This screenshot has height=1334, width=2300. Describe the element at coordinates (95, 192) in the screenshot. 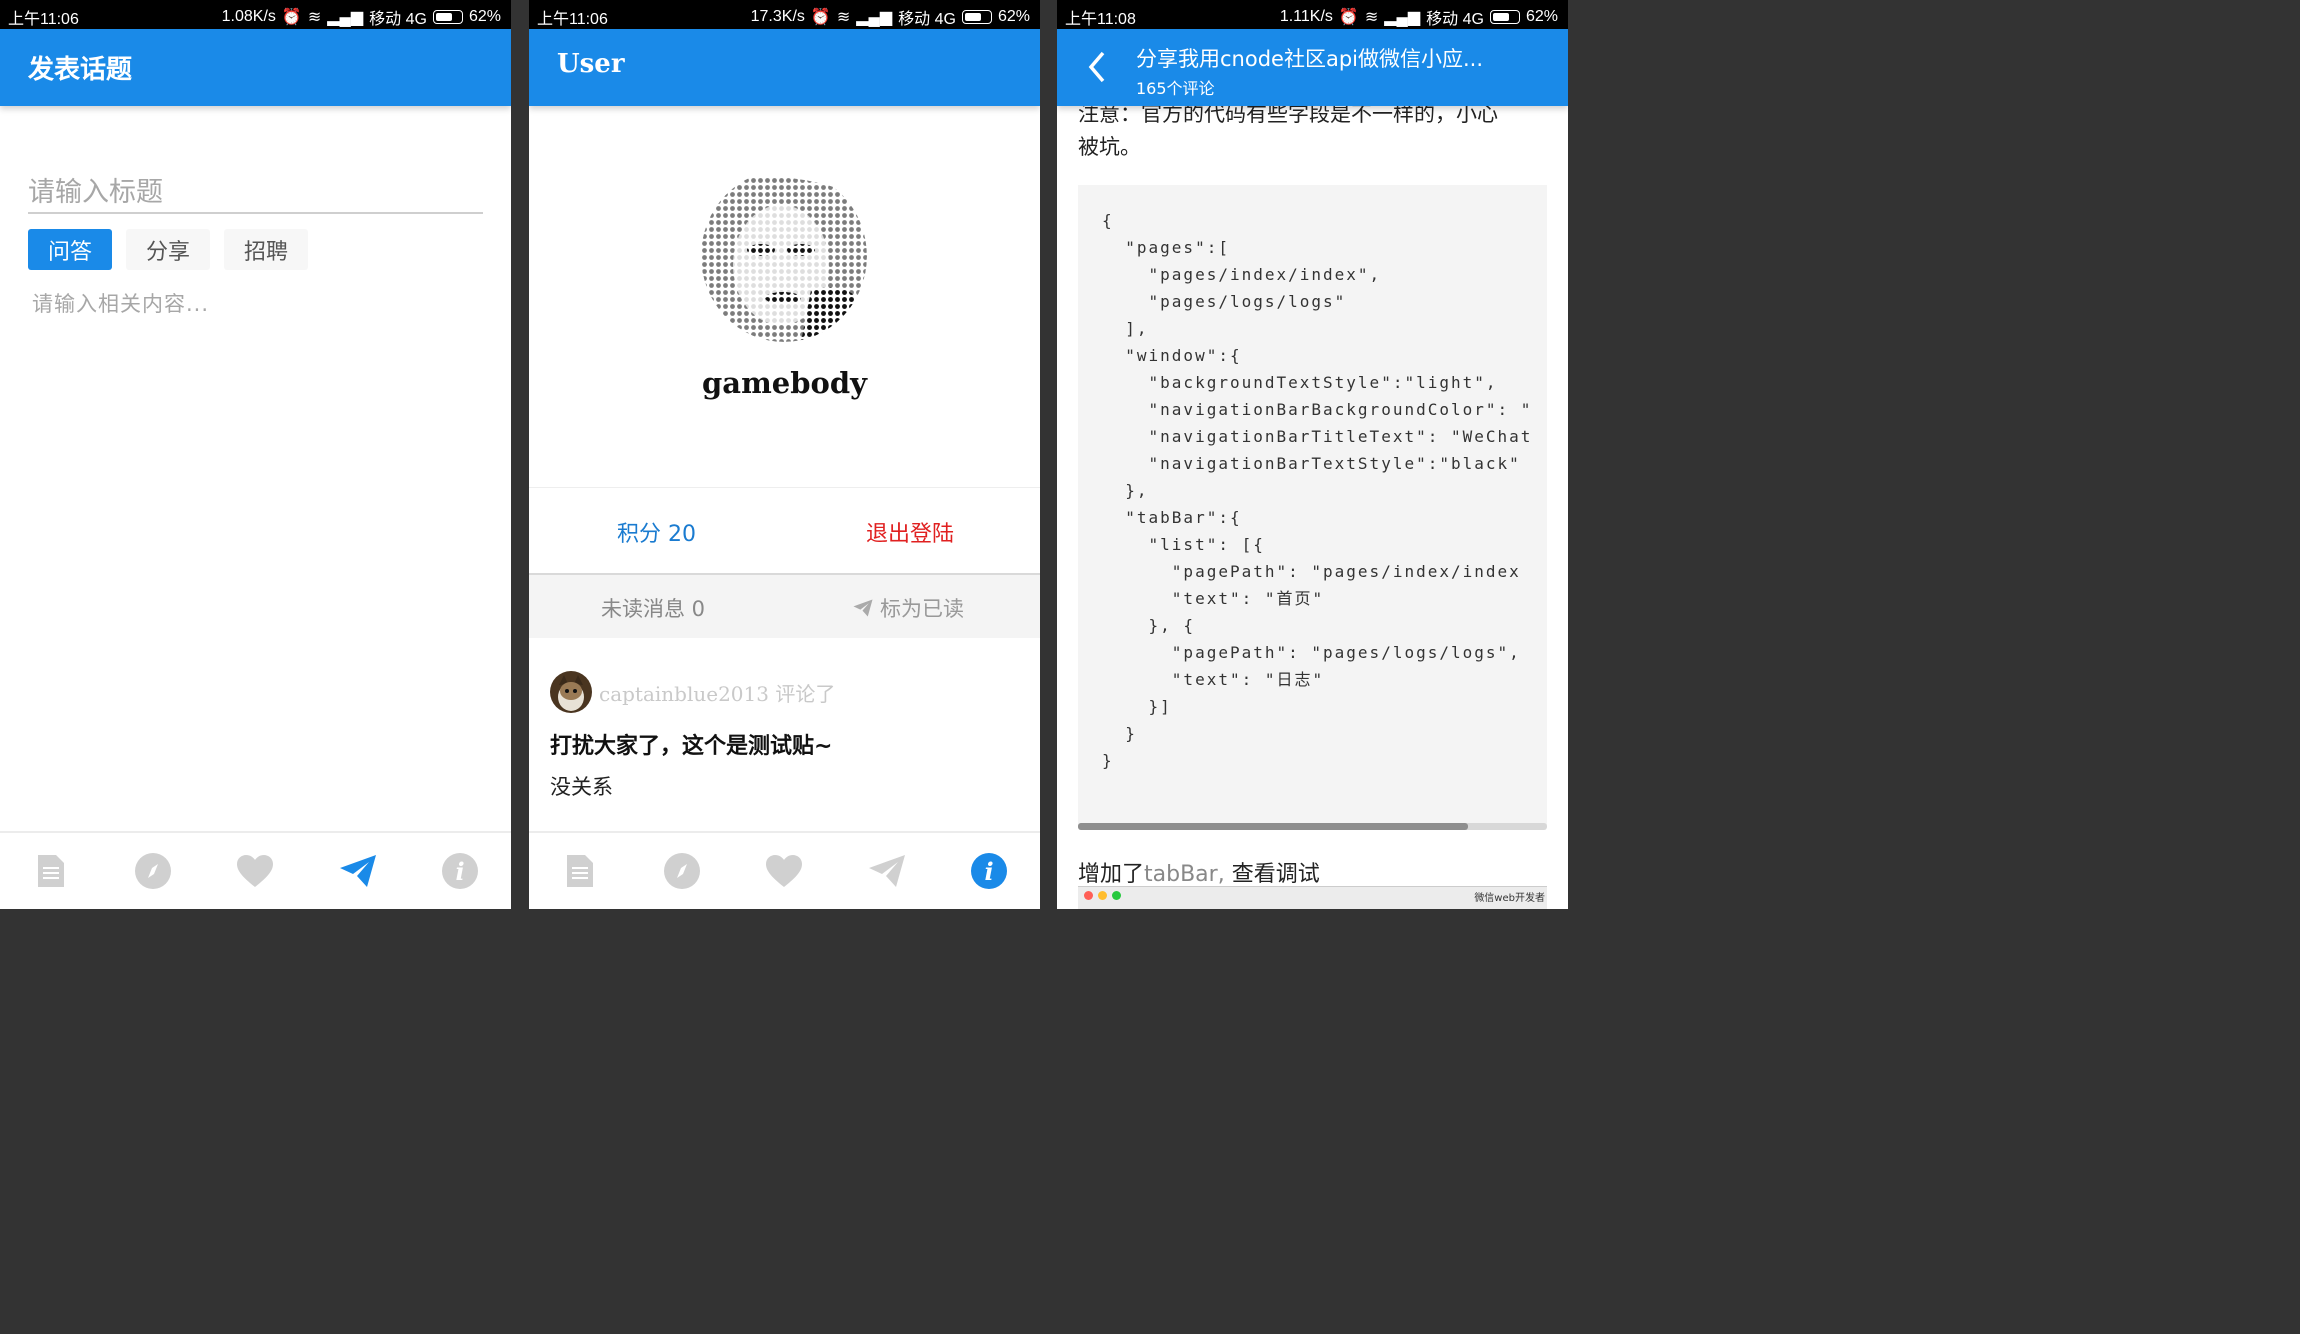

I see `title-placeholder: 请输入标题` at that location.